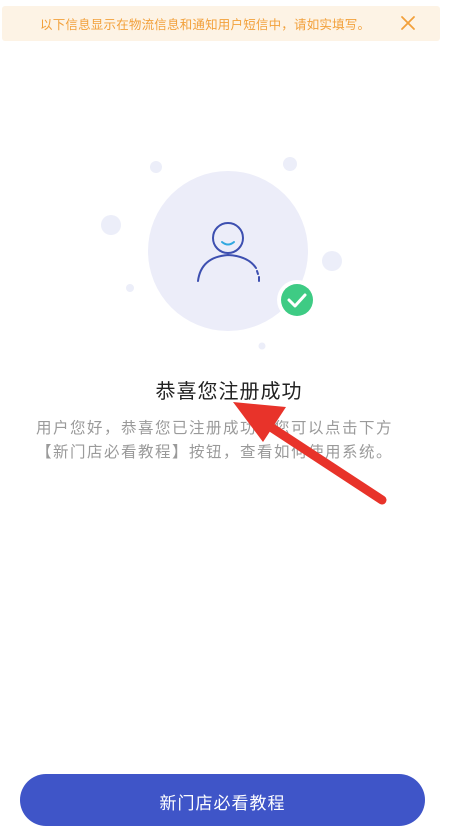 The width and height of the screenshot is (458, 826). I want to click on page-title: 恭喜您注册成功, so click(229, 391).